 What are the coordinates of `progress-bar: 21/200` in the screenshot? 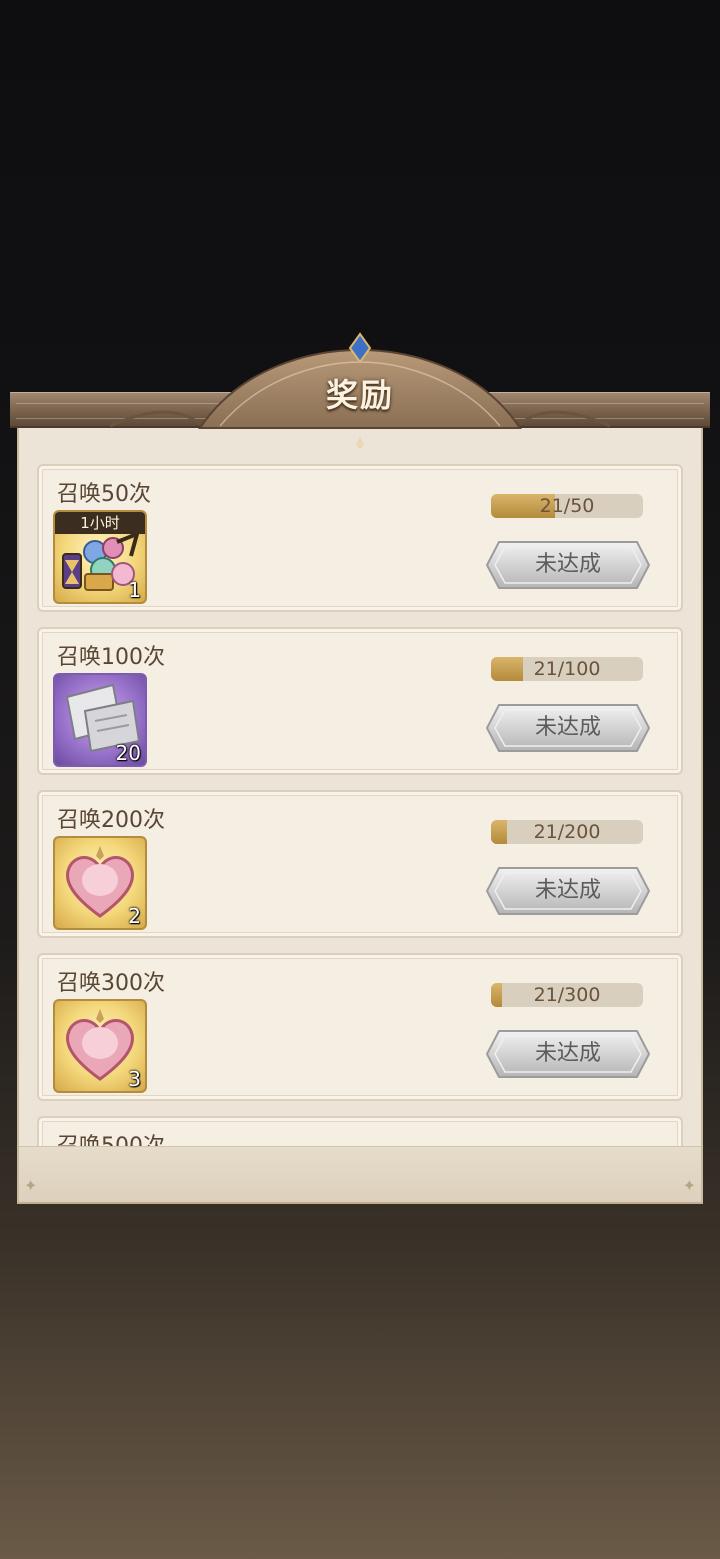 It's located at (567, 832).